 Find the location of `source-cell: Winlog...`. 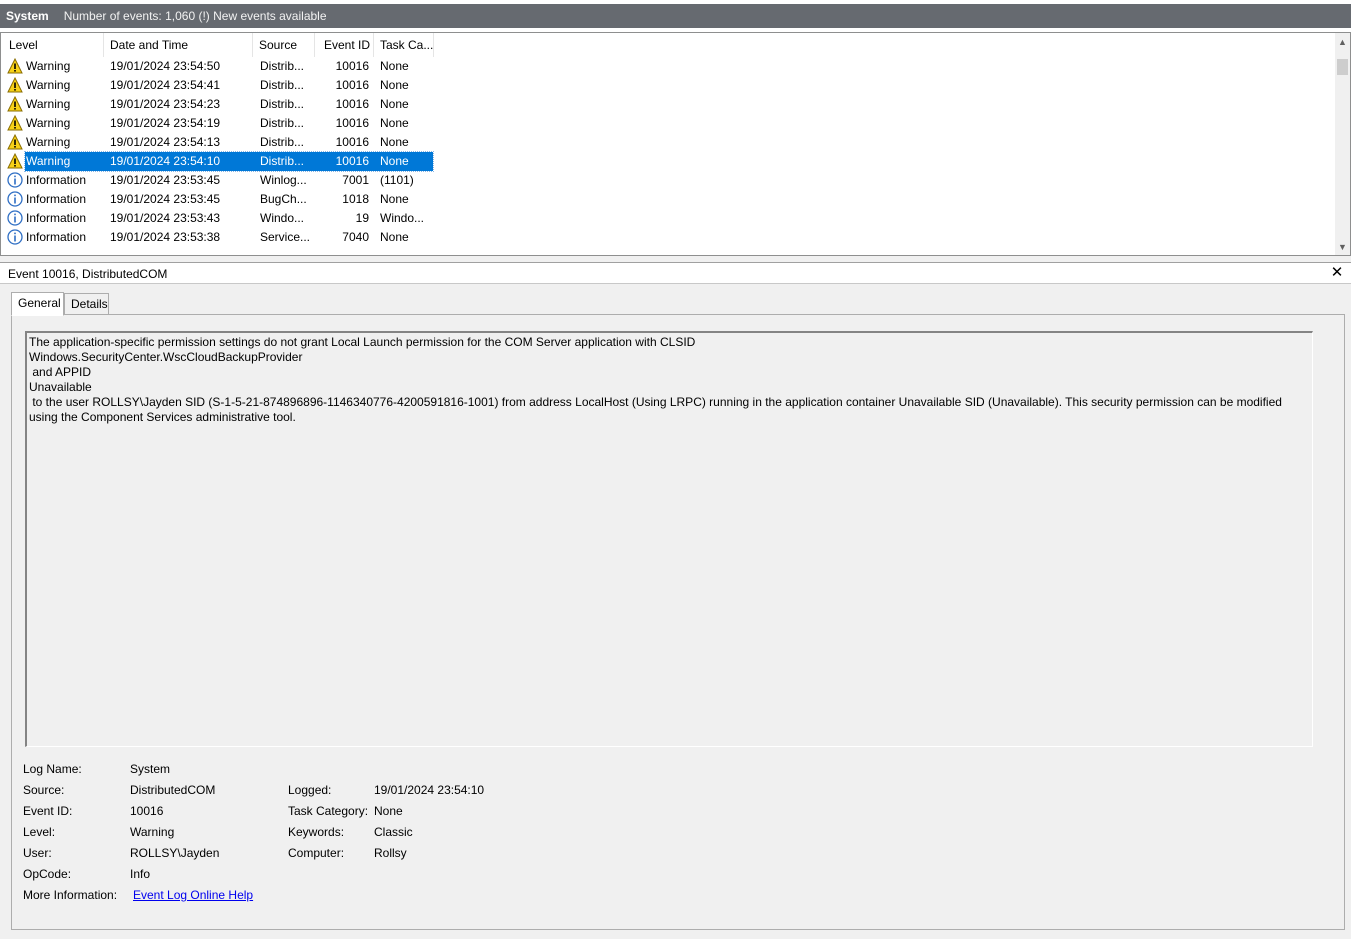

source-cell: Winlog... is located at coordinates (283, 180).